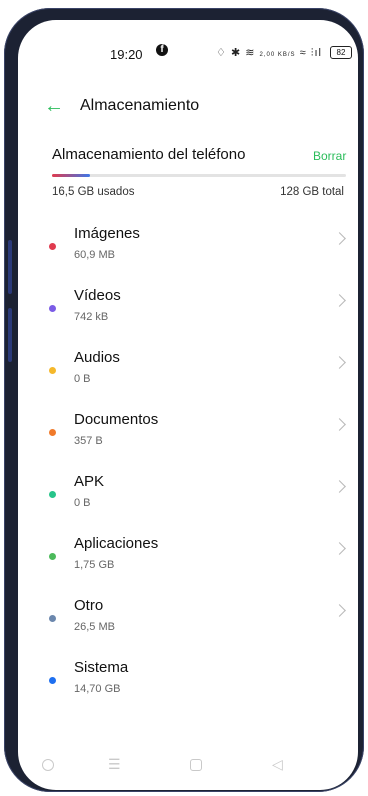 This screenshot has height=796, width=368. I want to click on category-size: 26,5 MB, so click(94, 627).